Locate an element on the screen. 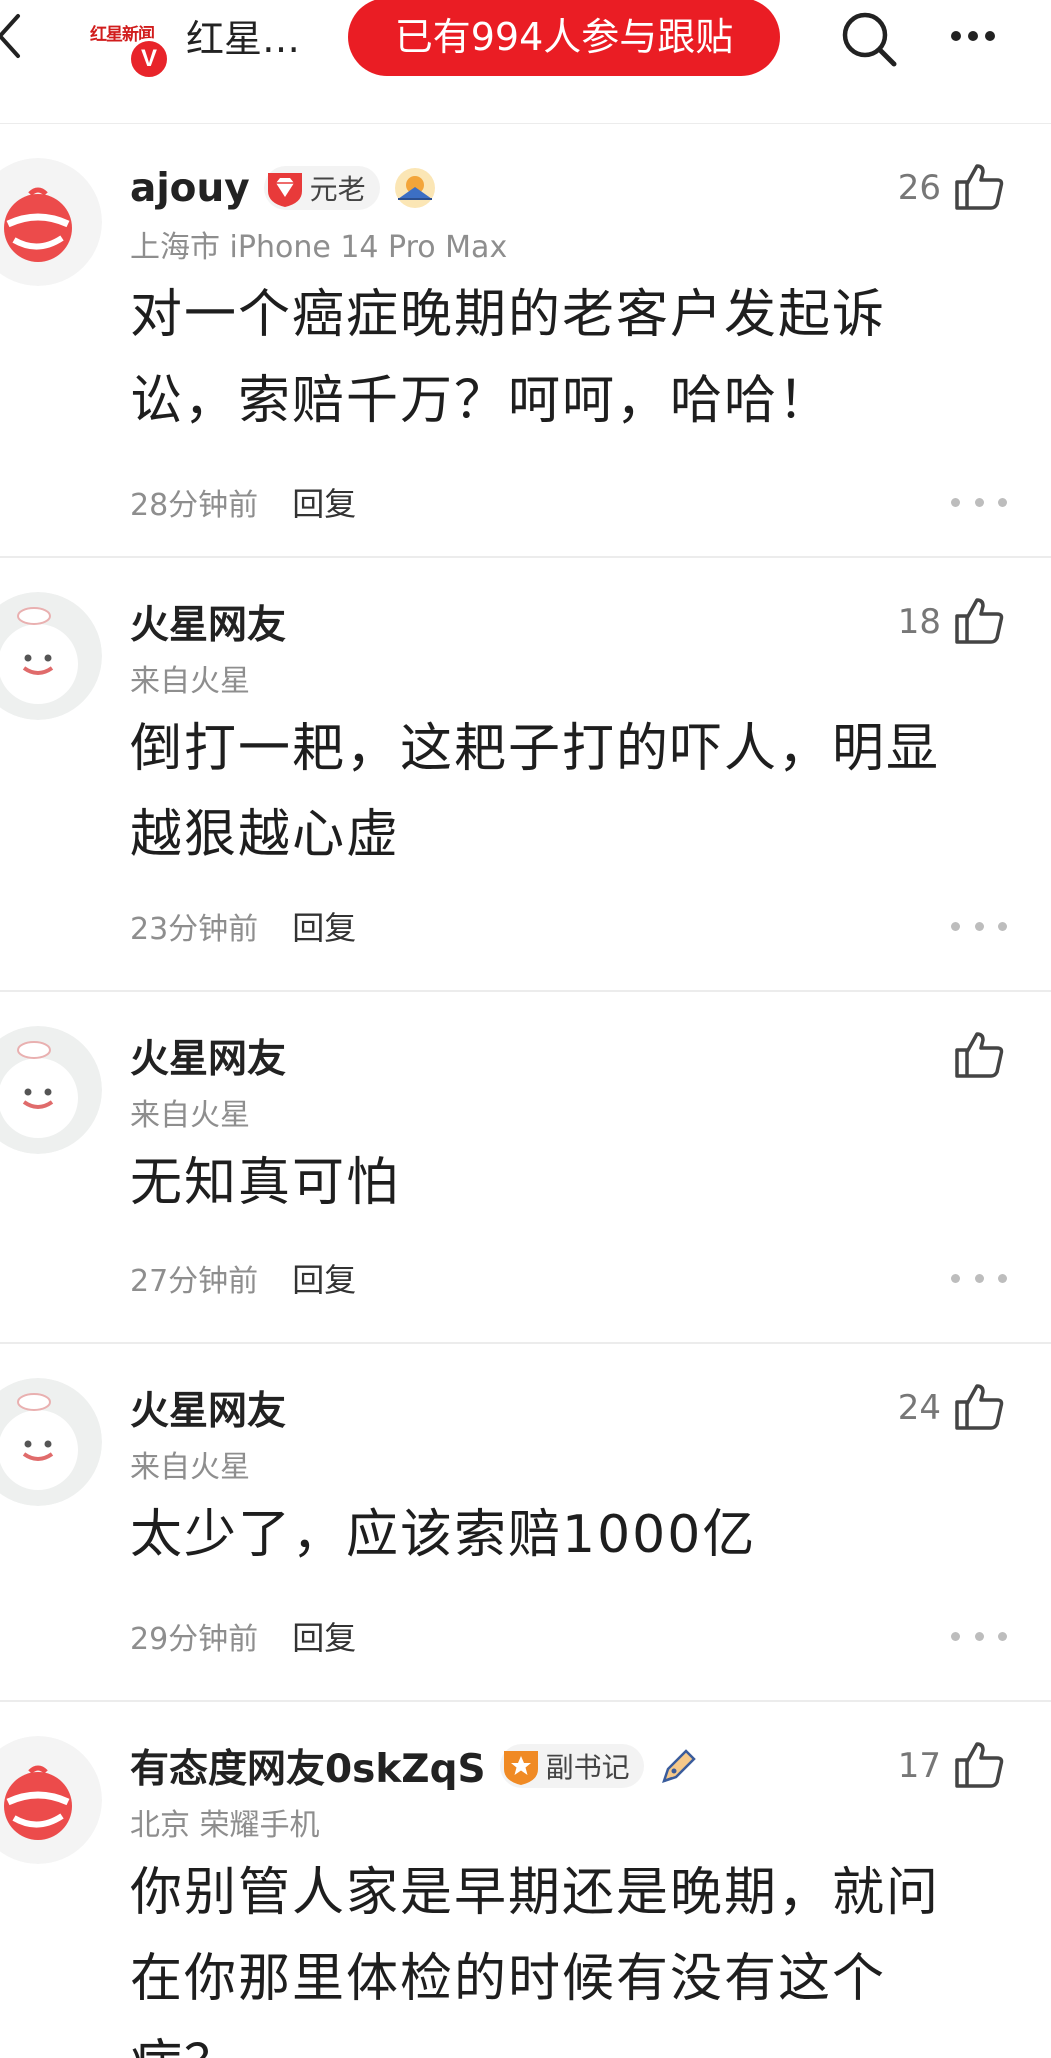  search-icon is located at coordinates (869, 39).